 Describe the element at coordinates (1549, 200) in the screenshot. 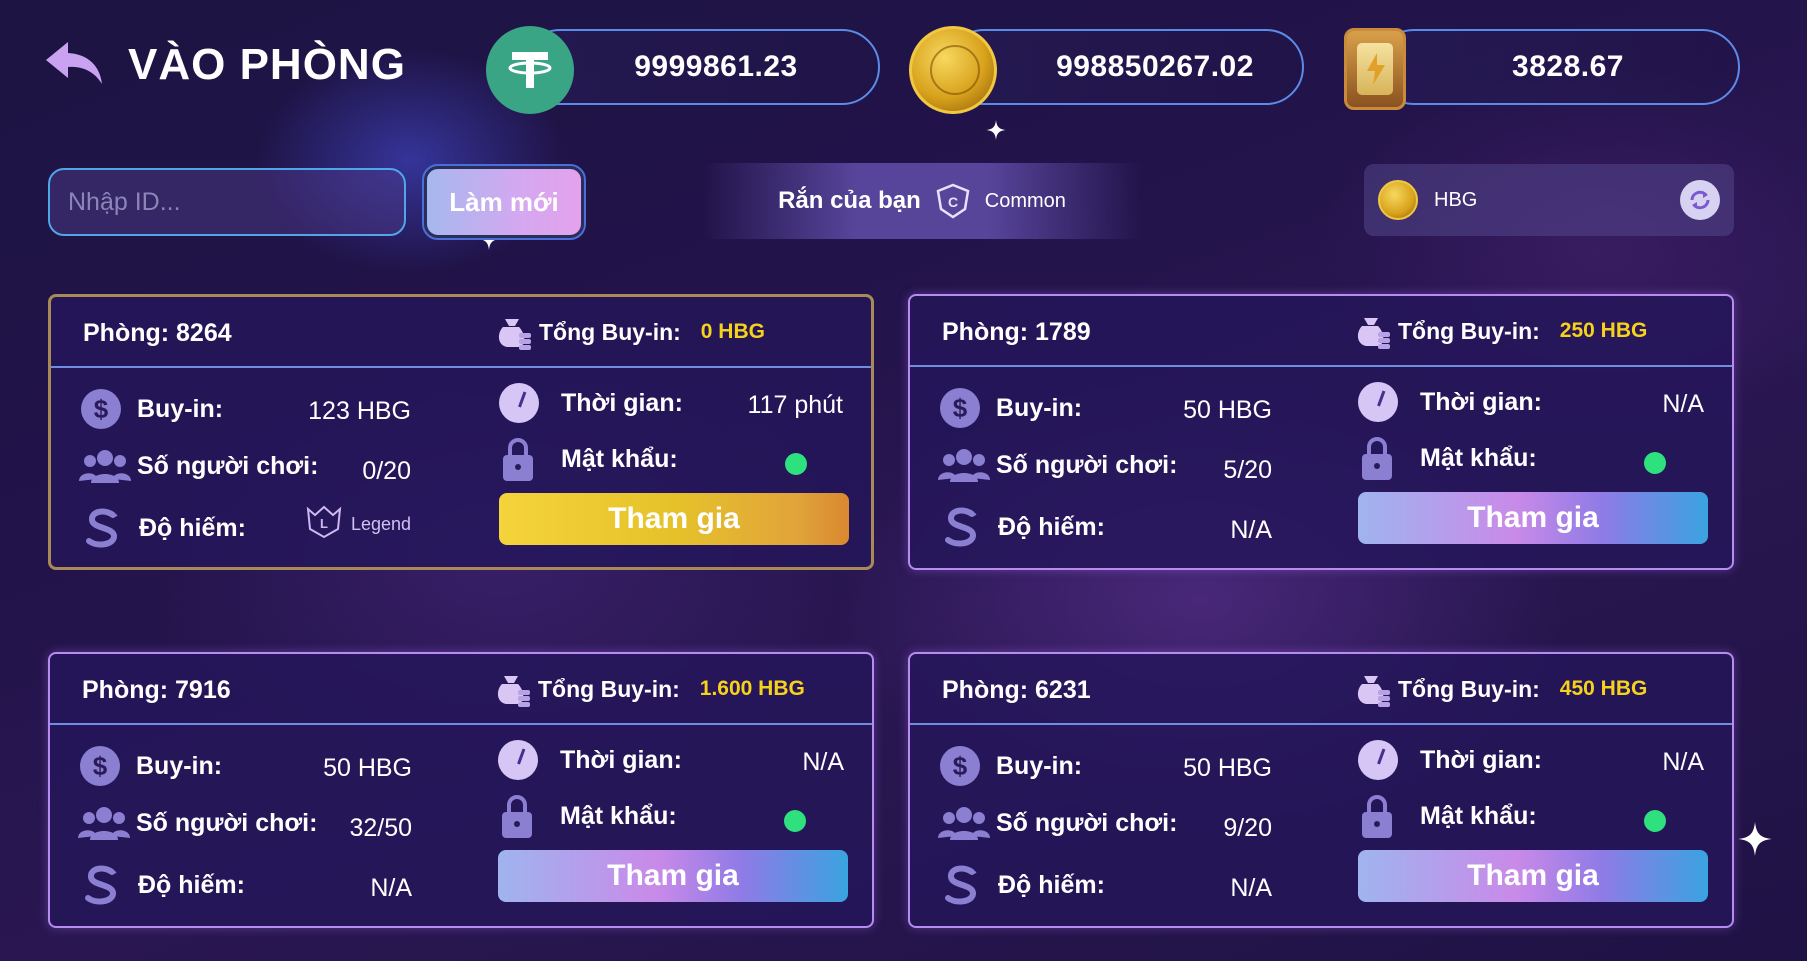

I see `token-selector: HBG` at that location.